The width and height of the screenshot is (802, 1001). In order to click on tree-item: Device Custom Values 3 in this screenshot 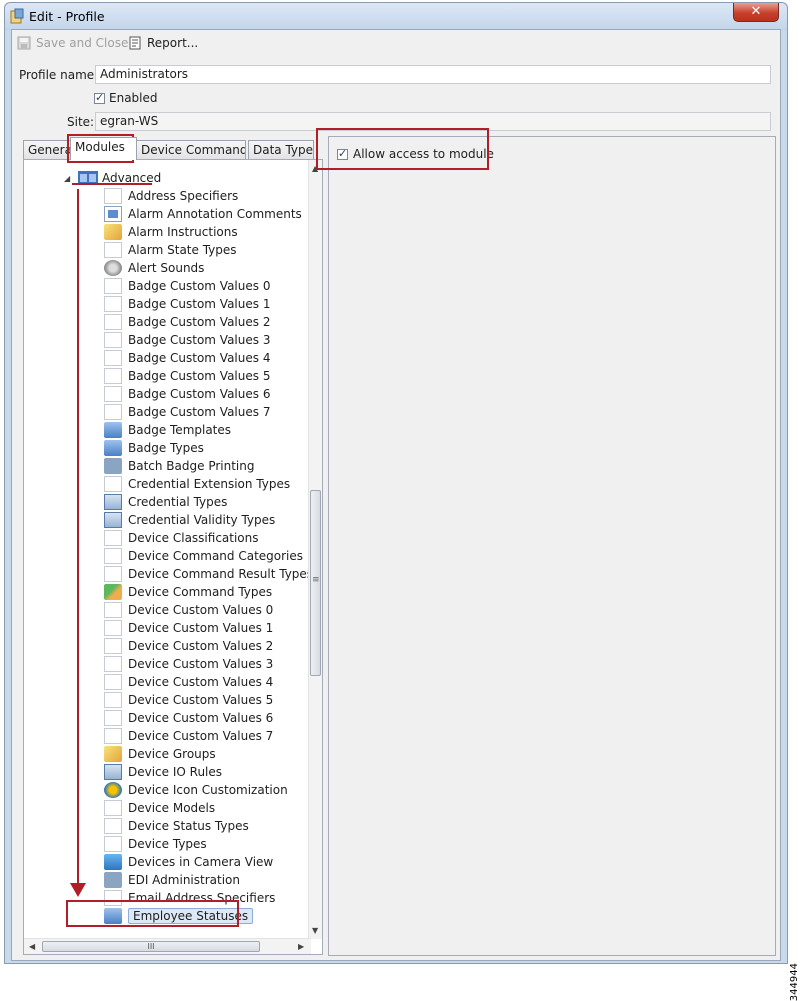, I will do `click(188, 664)`.